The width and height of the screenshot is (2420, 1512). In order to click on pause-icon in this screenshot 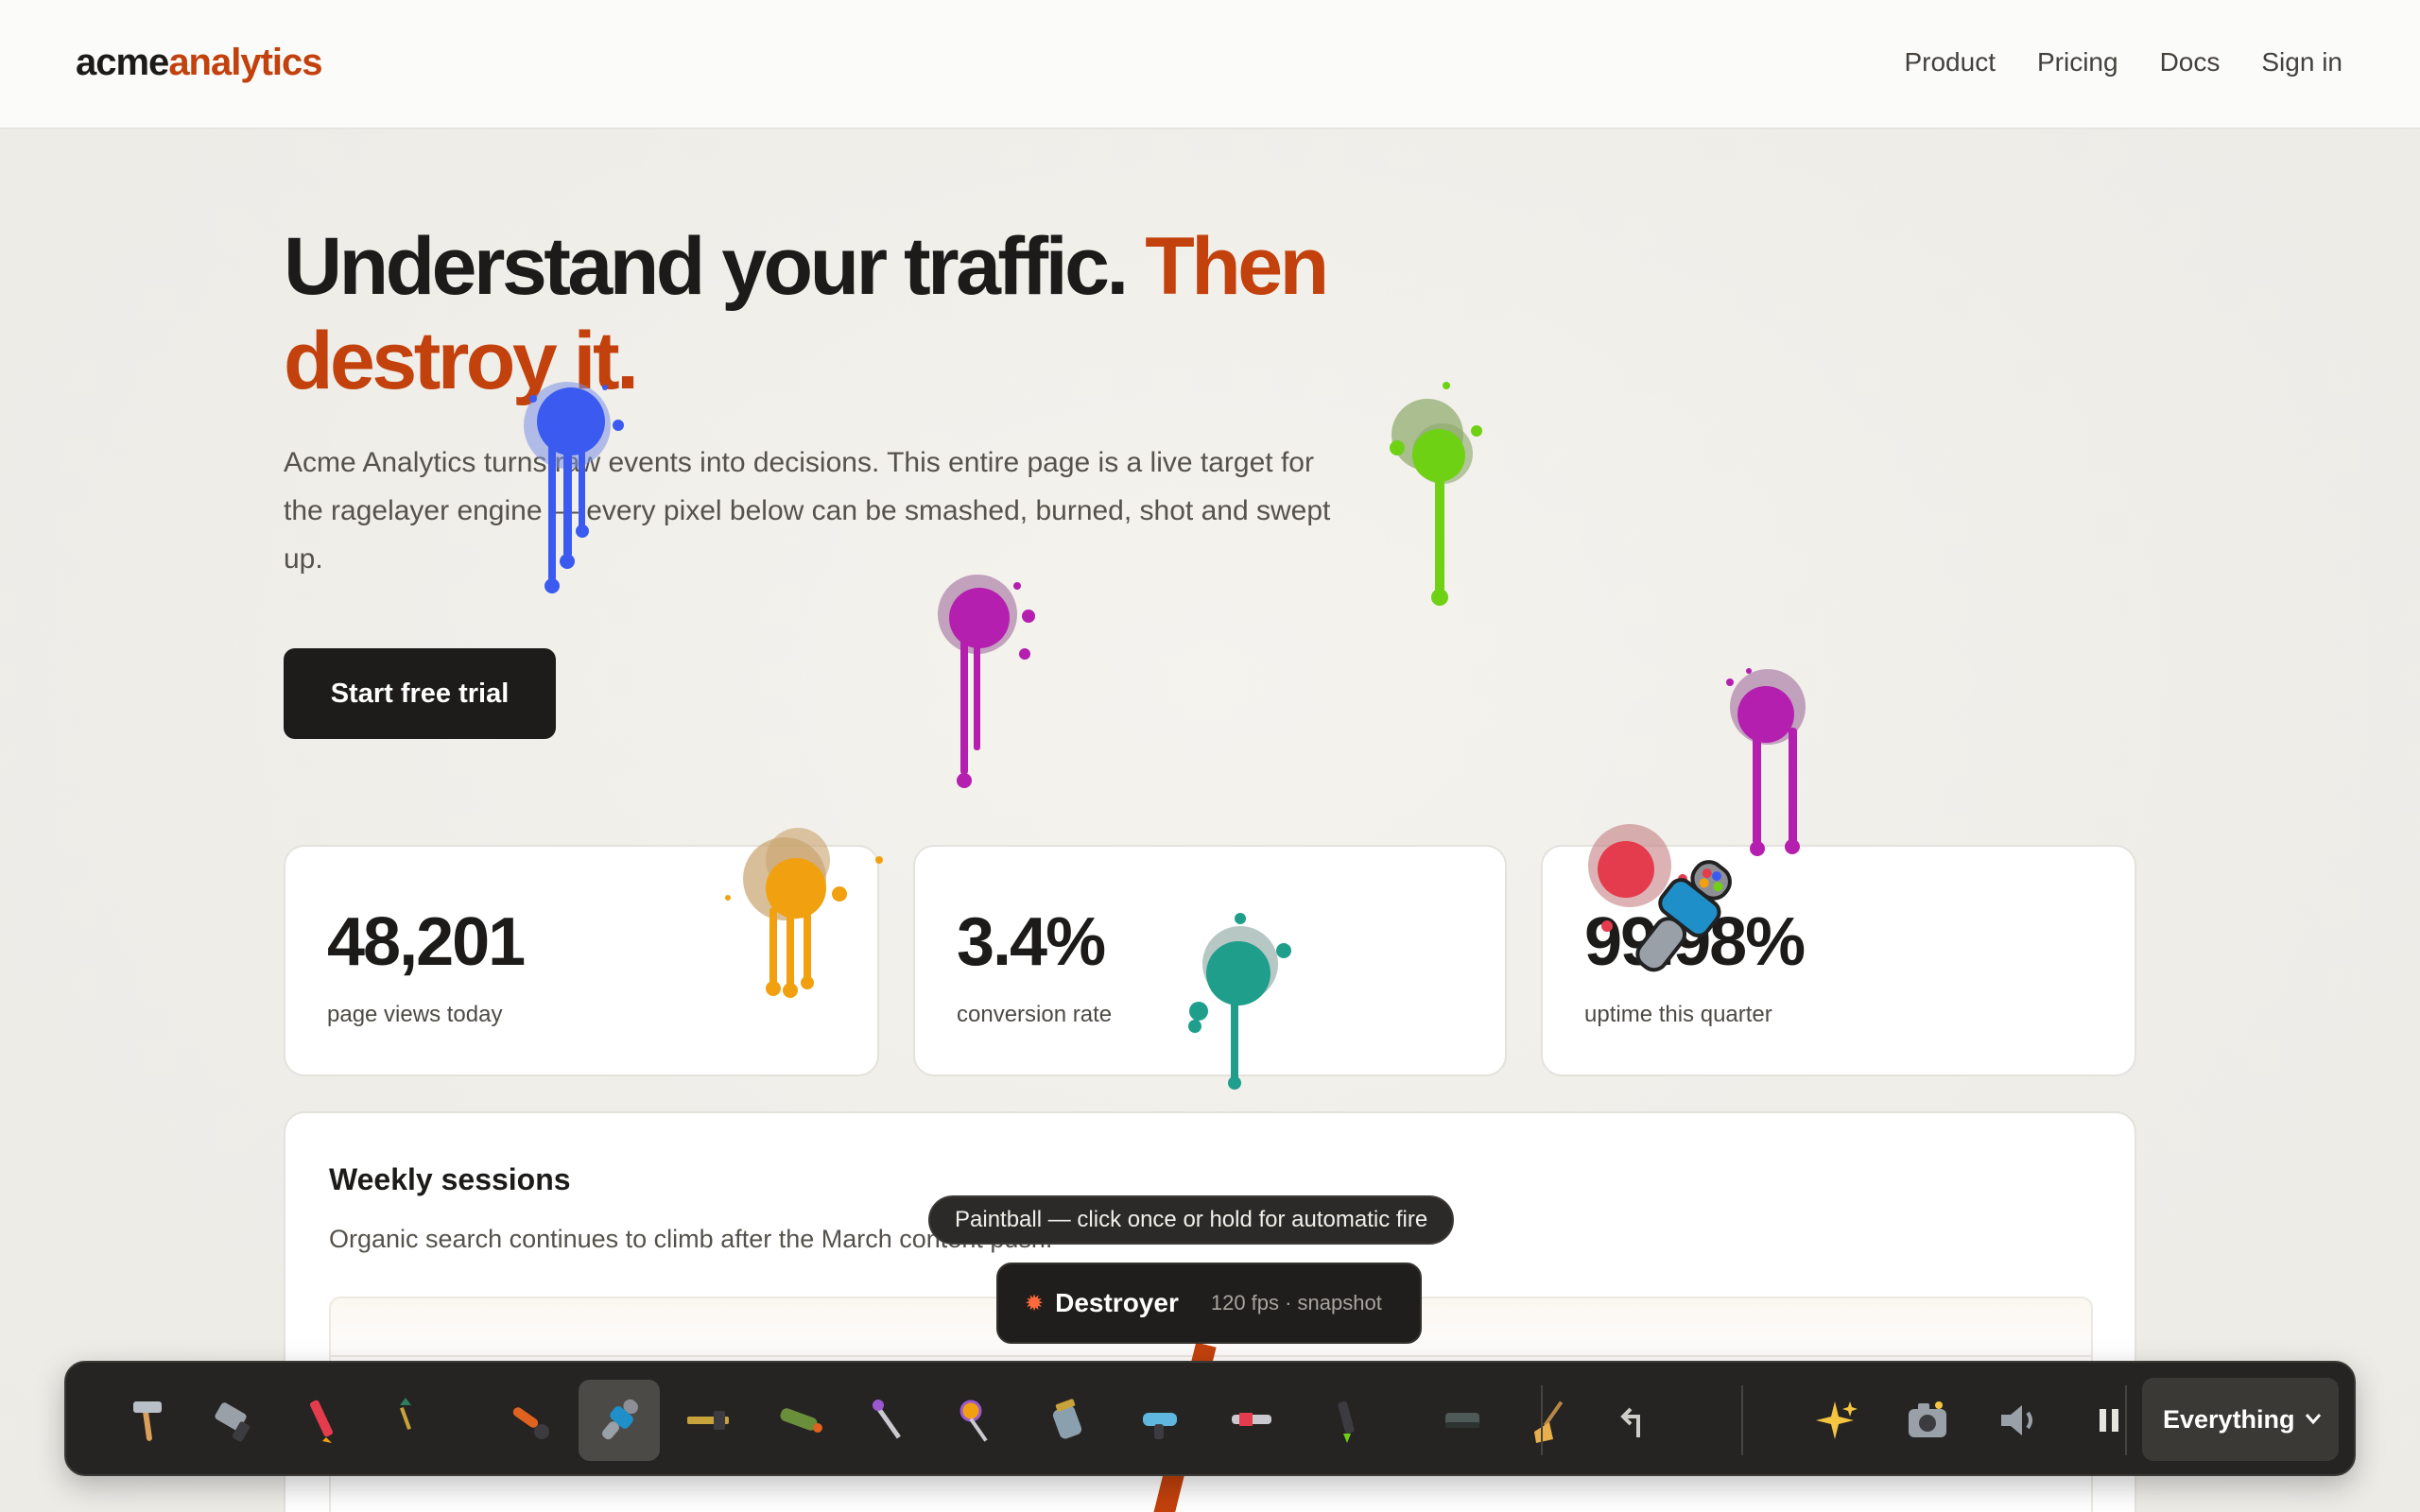, I will do `click(2109, 1420)`.